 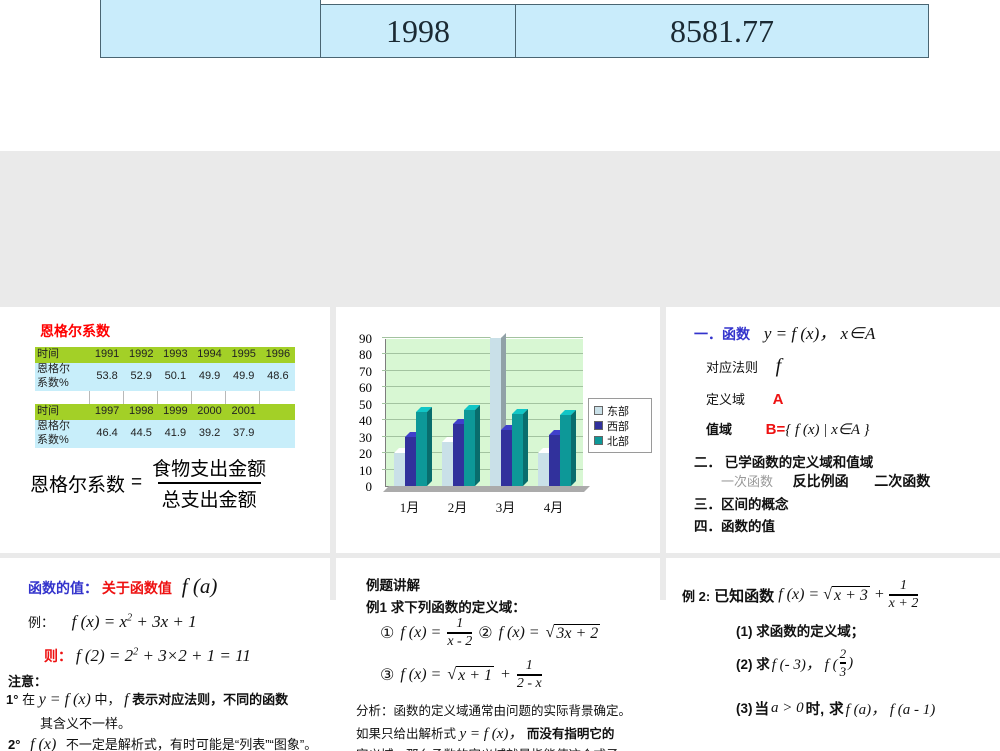 I want to click on analysis-line2-a: 如果只给出解析式, so click(x=406, y=734).